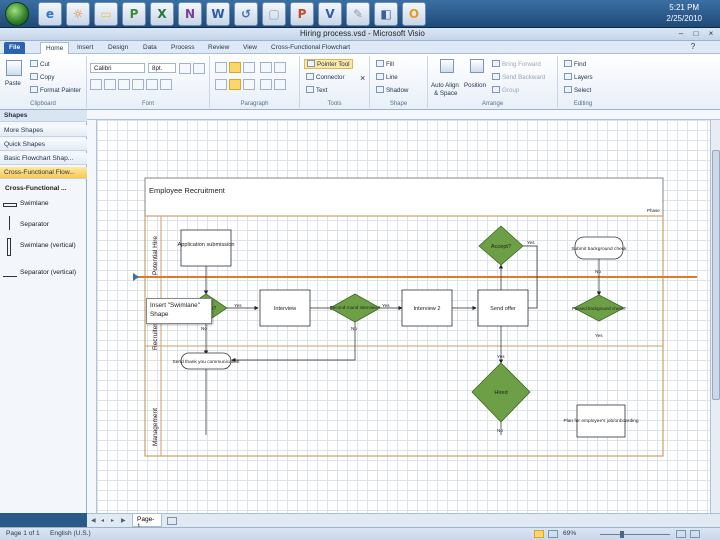 This screenshot has width=720, height=540. What do you see at coordinates (518, 77) in the screenshot?
I see `send-backward-button: Send Backward` at bounding box center [518, 77].